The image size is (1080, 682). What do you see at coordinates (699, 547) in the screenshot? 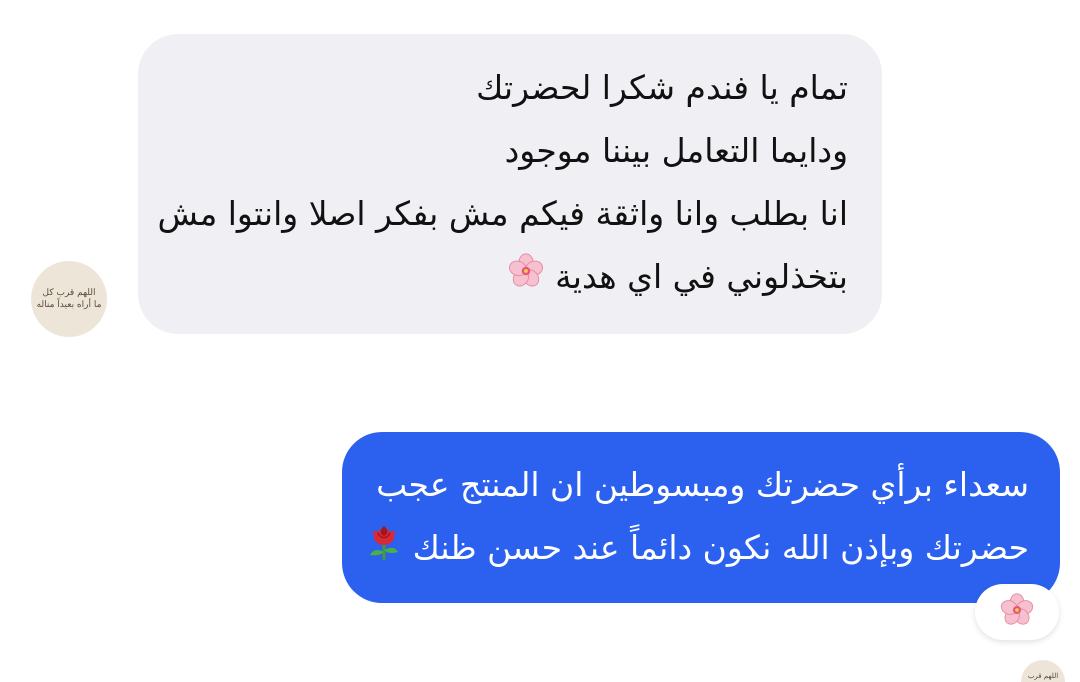
I see `message-line: حضرتك وبإذن الله نكون دائماً عند حسن ظنك` at bounding box center [699, 547].